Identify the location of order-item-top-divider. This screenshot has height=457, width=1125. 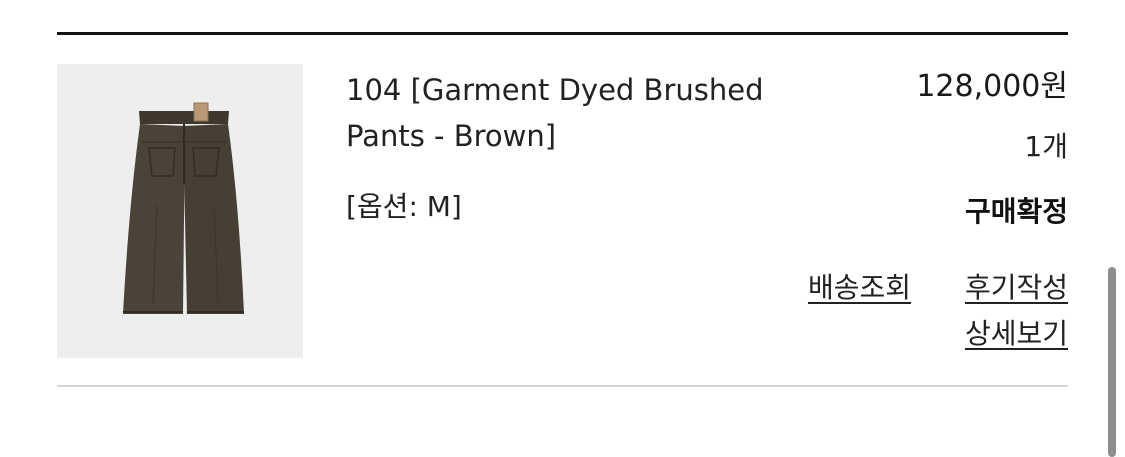
(562, 33).